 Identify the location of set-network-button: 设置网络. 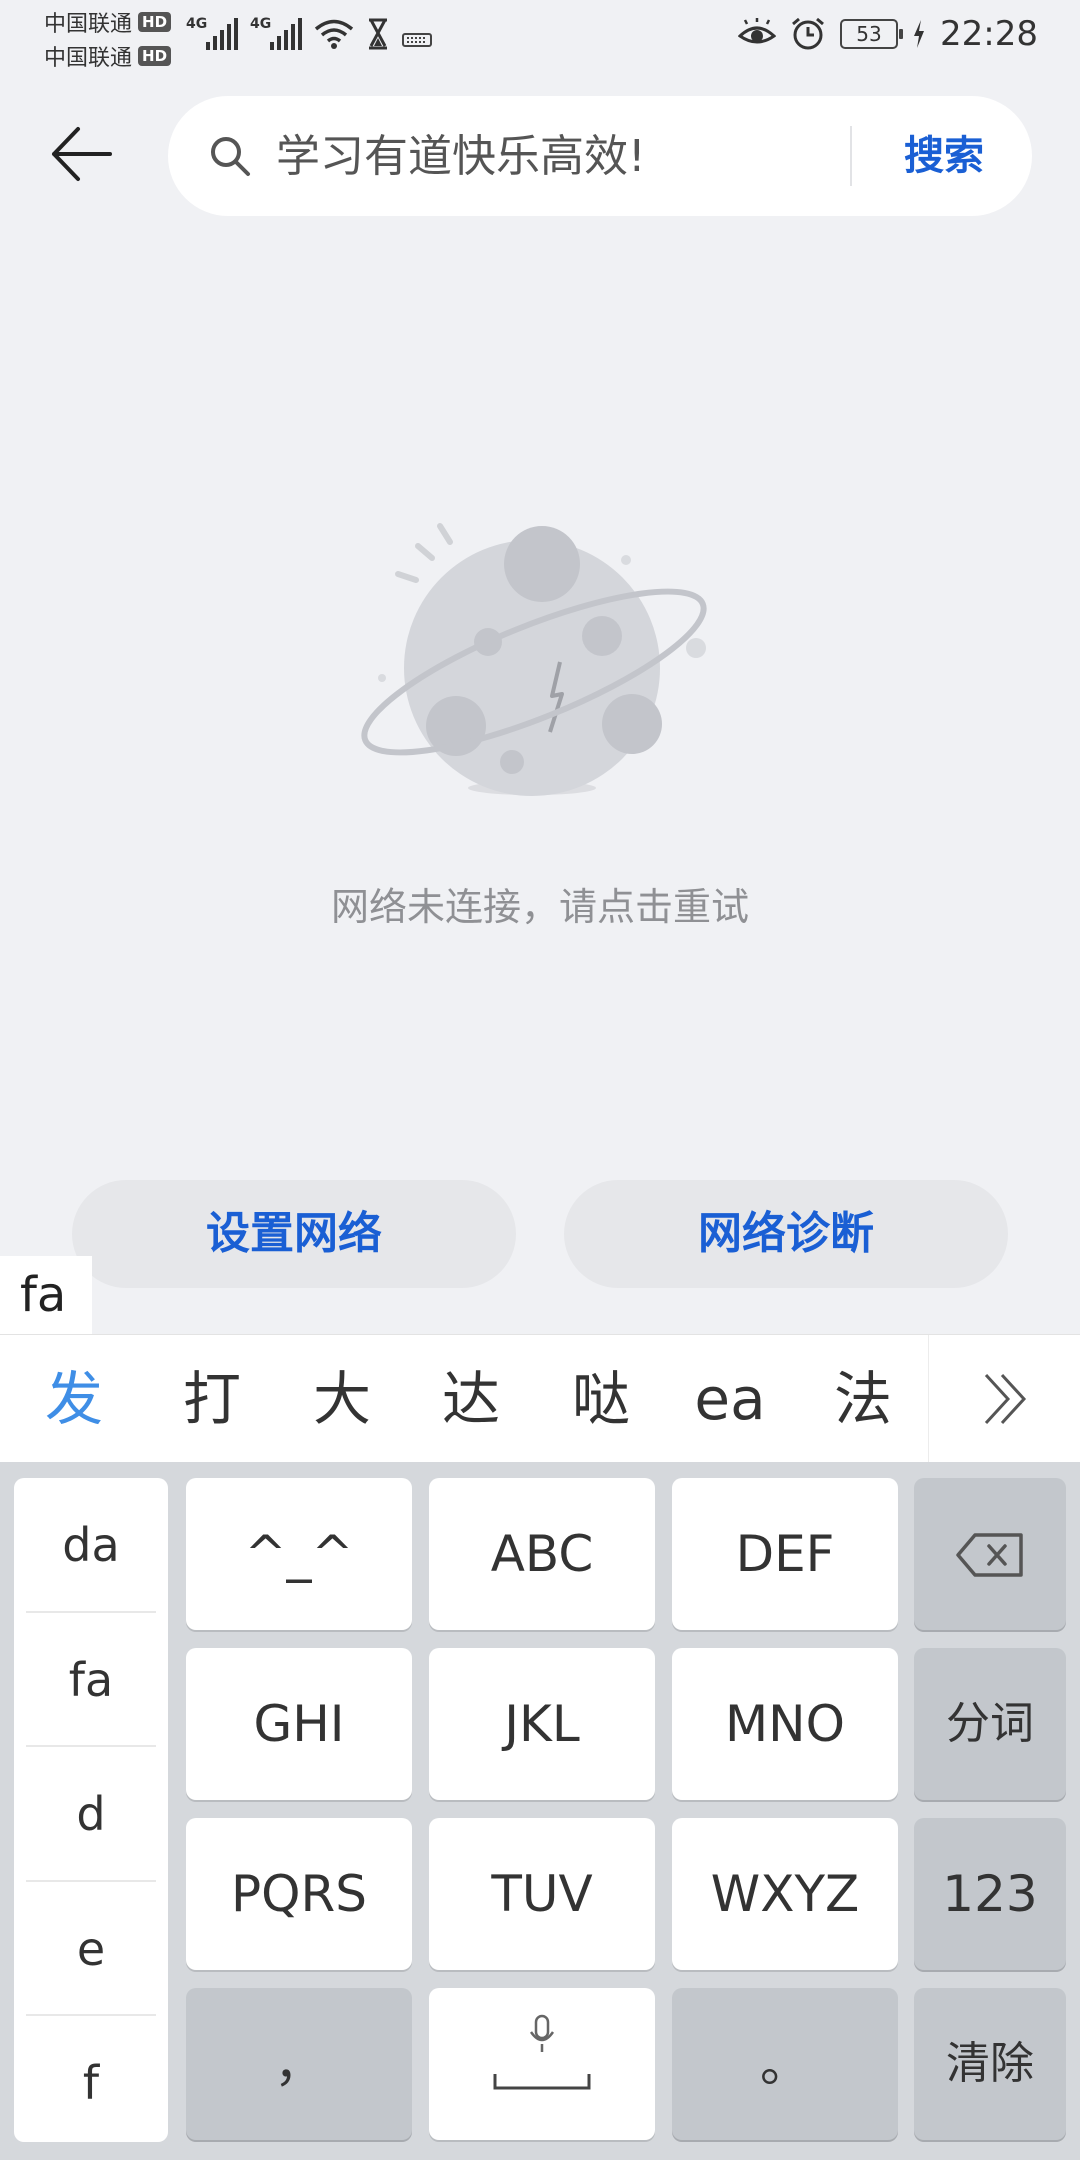
(294, 1234).